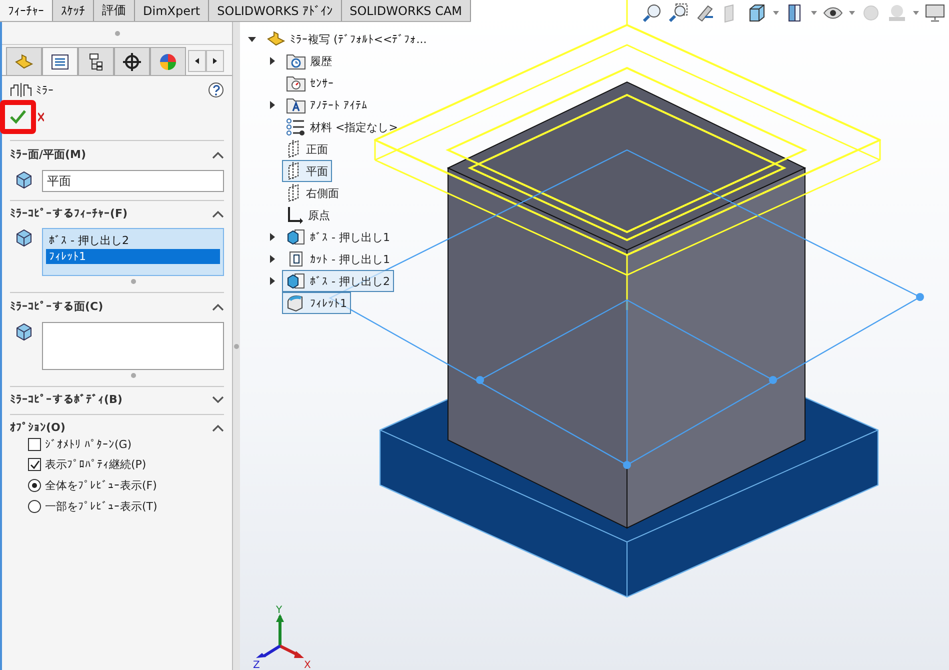  Describe the element at coordinates (310, 83) in the screenshot. I see `tree-item: ｾﾝｻｰ` at that location.